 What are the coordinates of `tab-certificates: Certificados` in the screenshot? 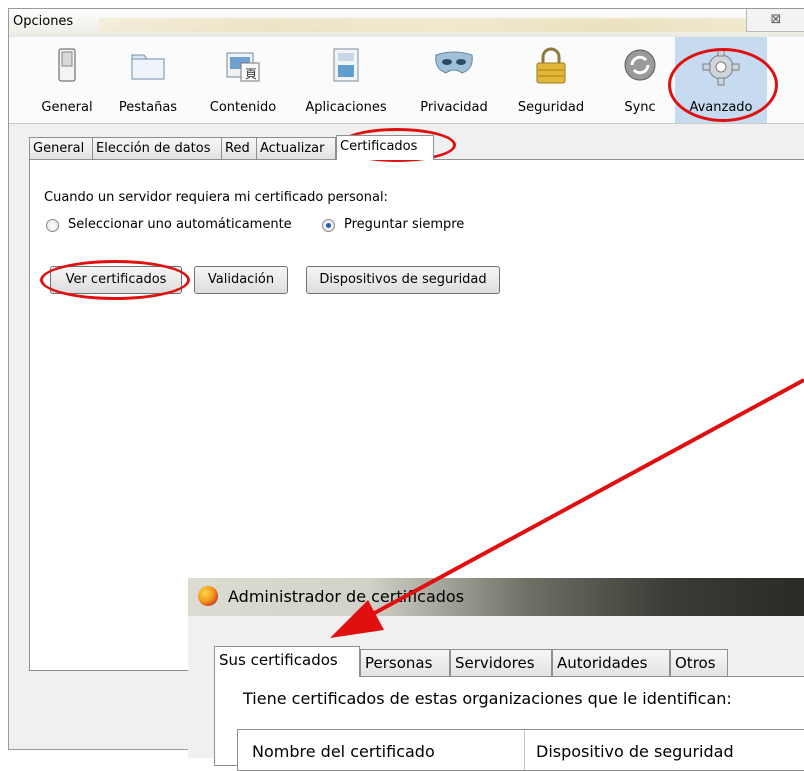 It's located at (385, 147).